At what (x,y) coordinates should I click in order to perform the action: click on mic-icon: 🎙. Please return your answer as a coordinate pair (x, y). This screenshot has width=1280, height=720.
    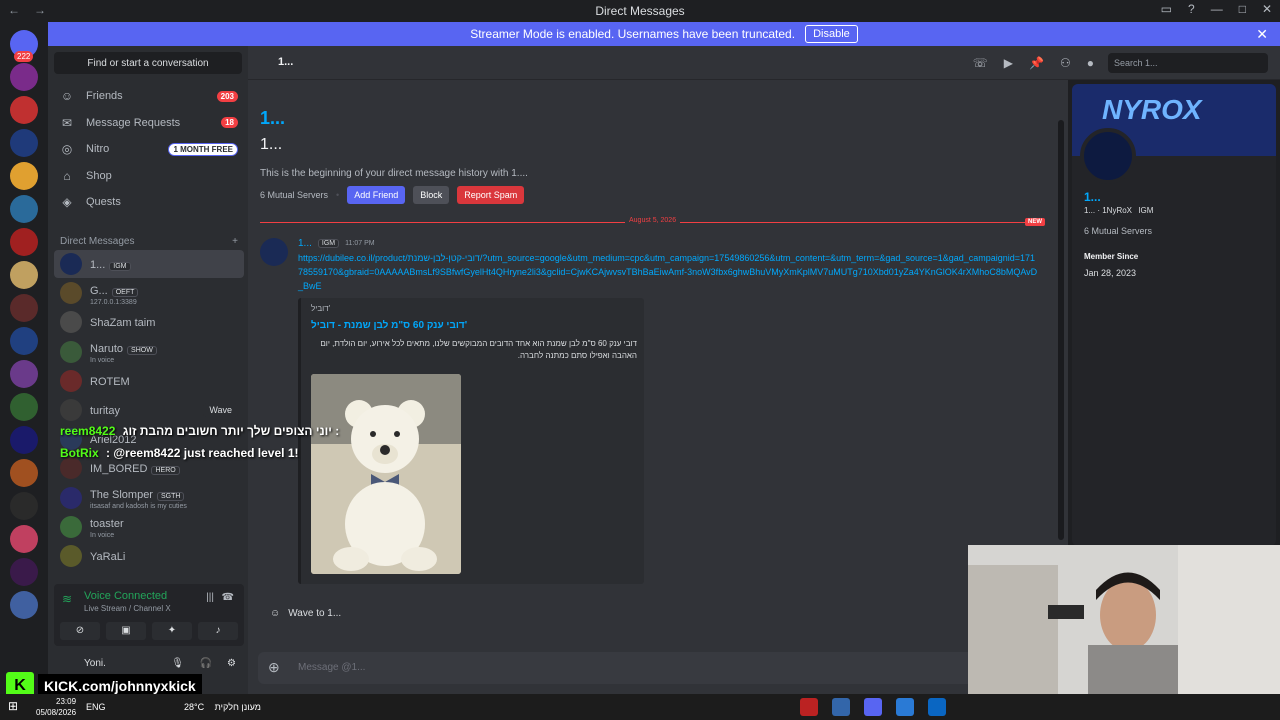
    Looking at the image, I should click on (177, 663).